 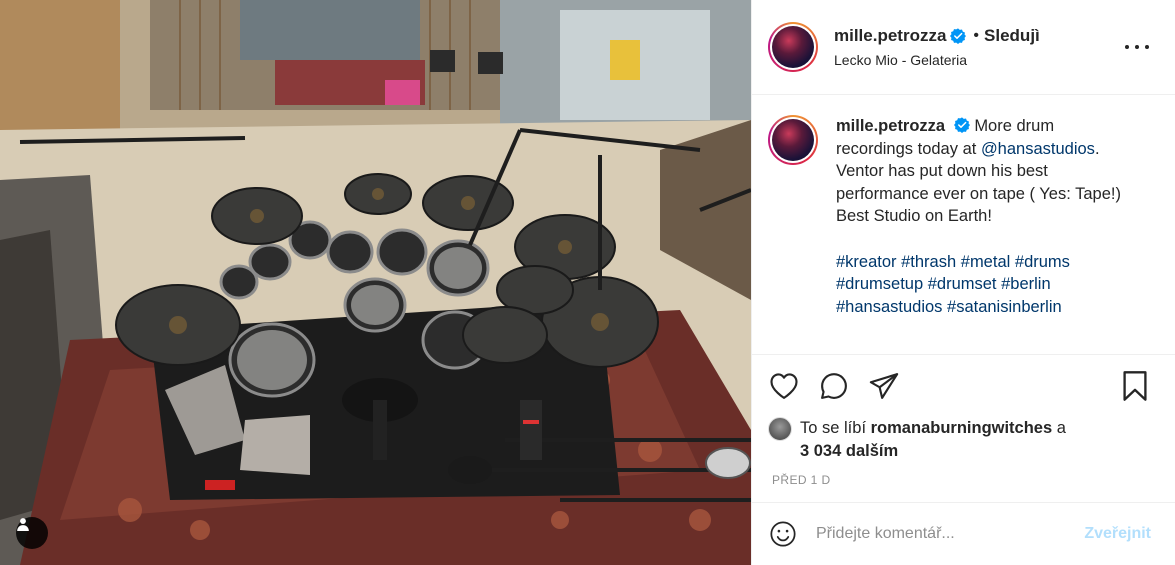 I want to click on more-options-icon, so click(x=1137, y=47).